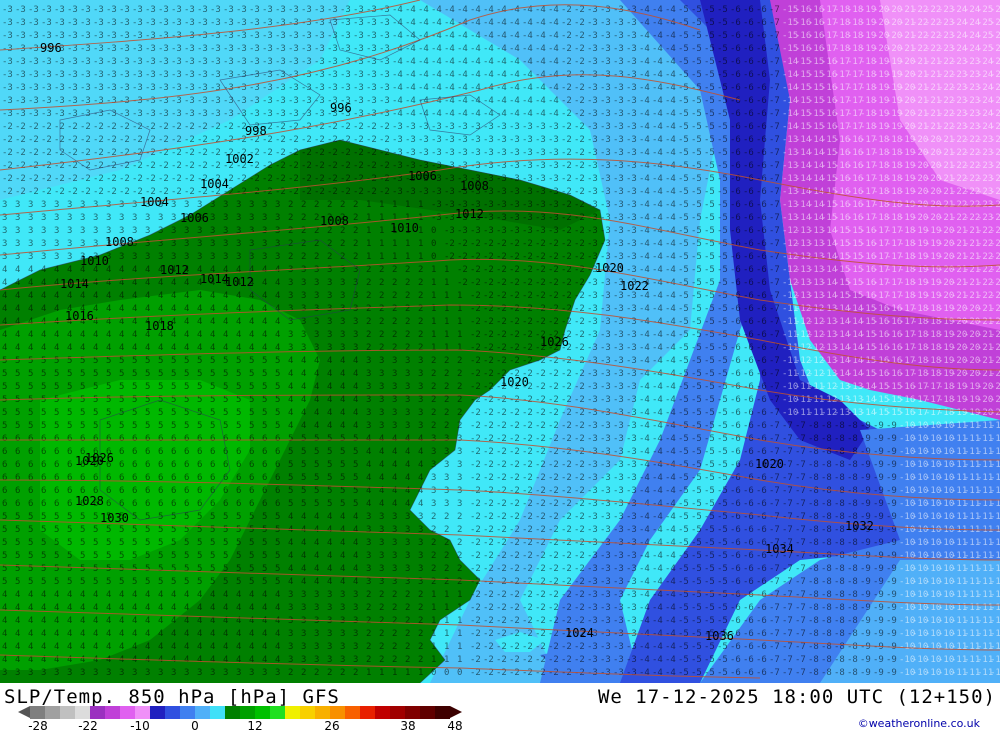  I want to click on colorbar-tick-label: 12, so click(255, 726).